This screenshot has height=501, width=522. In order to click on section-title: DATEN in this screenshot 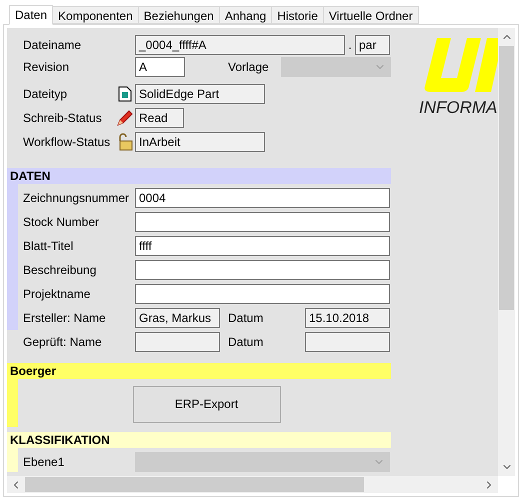, I will do `click(30, 176)`.